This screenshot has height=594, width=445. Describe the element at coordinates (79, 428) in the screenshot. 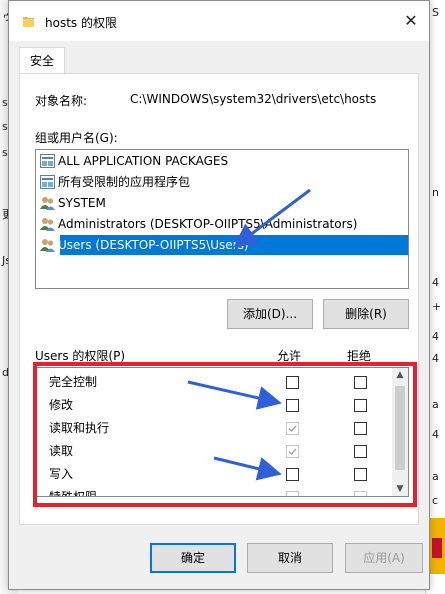

I see `permission-name: 读取和执行` at that location.